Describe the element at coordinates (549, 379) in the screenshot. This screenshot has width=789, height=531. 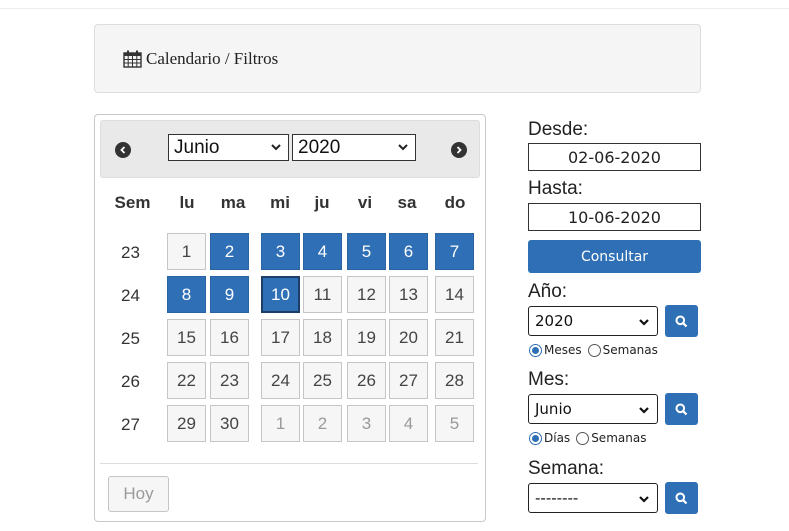
I see `mes-label: Mes:` at that location.